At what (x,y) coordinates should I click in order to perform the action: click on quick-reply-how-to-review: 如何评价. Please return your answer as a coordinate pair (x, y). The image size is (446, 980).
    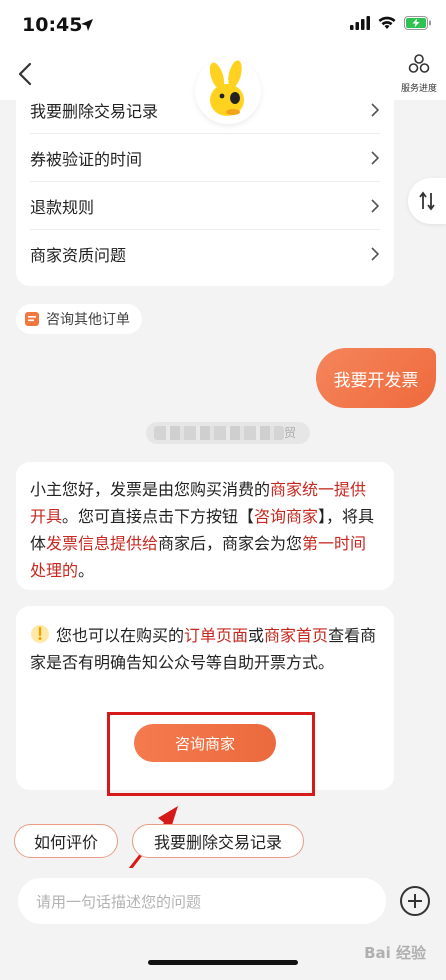
    Looking at the image, I should click on (66, 841).